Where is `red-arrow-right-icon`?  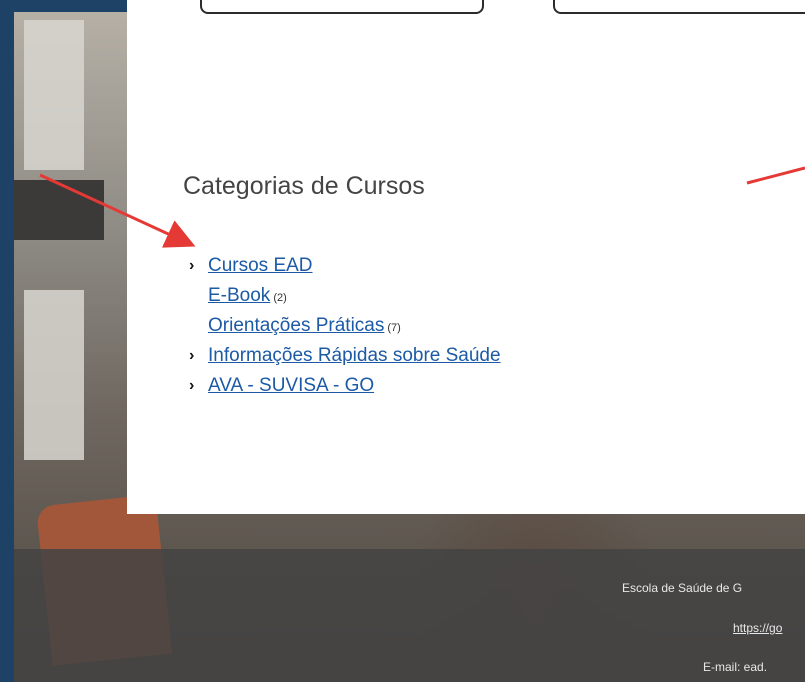
red-arrow-right-icon is located at coordinates (775, 175).